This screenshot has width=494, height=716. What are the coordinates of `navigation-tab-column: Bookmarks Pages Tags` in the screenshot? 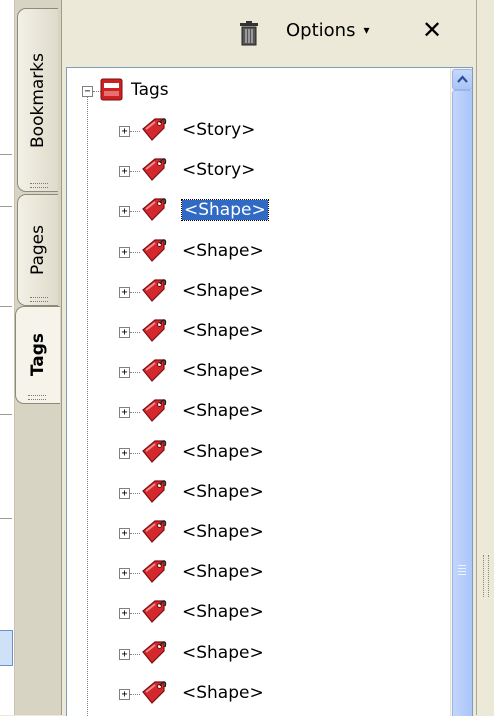 It's located at (38, 357).